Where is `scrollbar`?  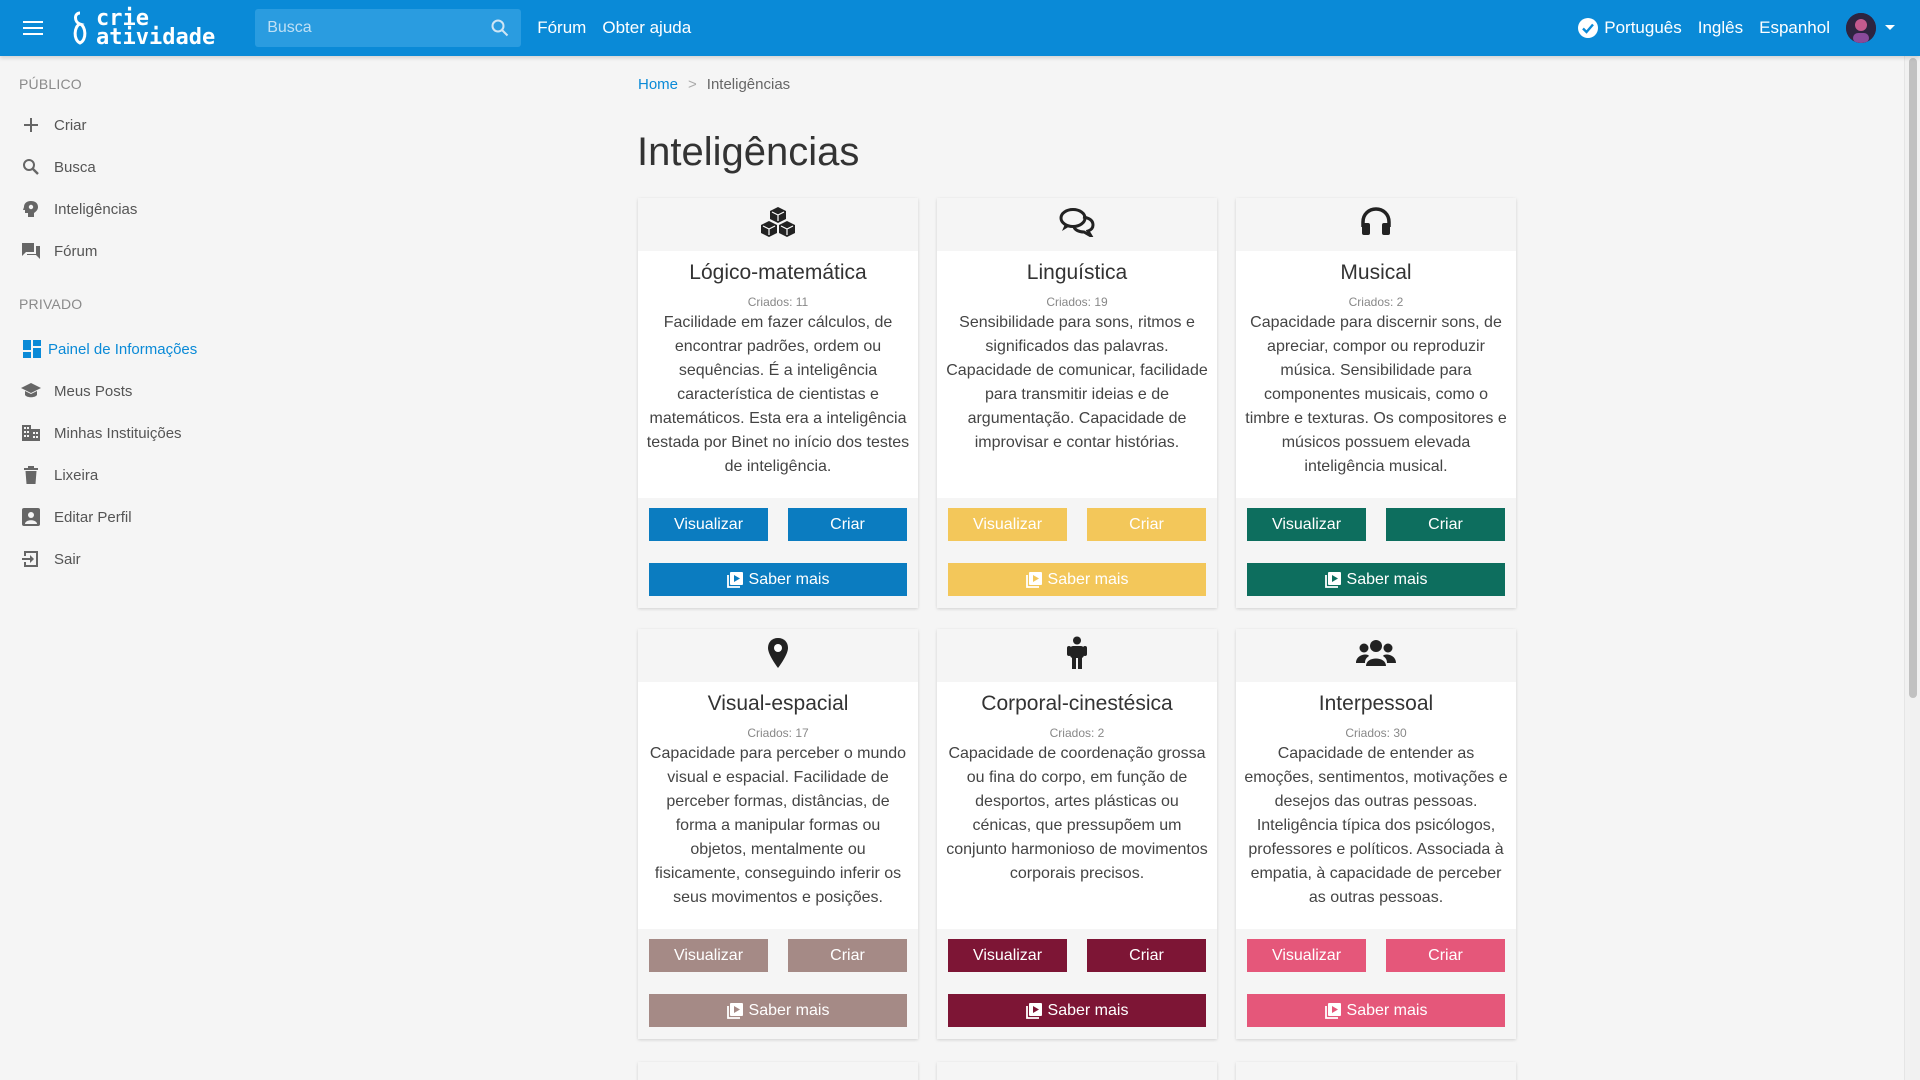
scrollbar is located at coordinates (1912, 568).